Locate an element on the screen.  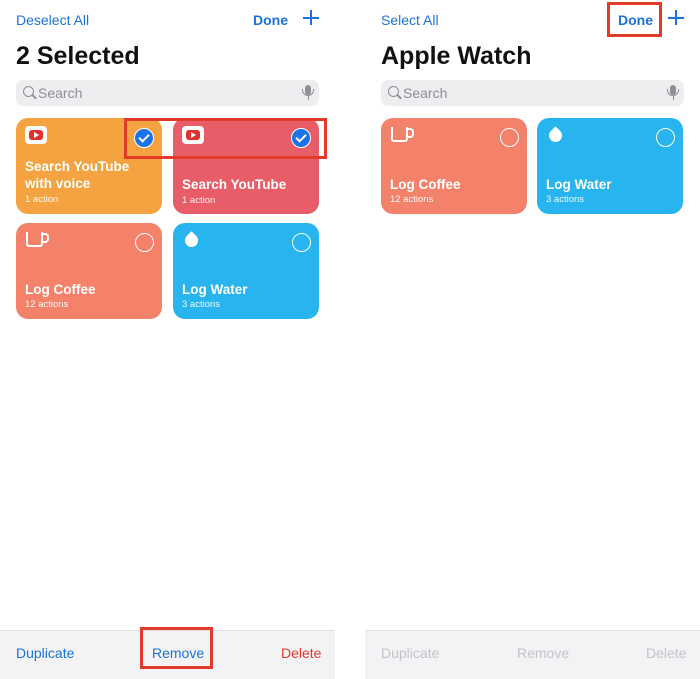
deselect-all-button: Deselect All is located at coordinates (52, 20).